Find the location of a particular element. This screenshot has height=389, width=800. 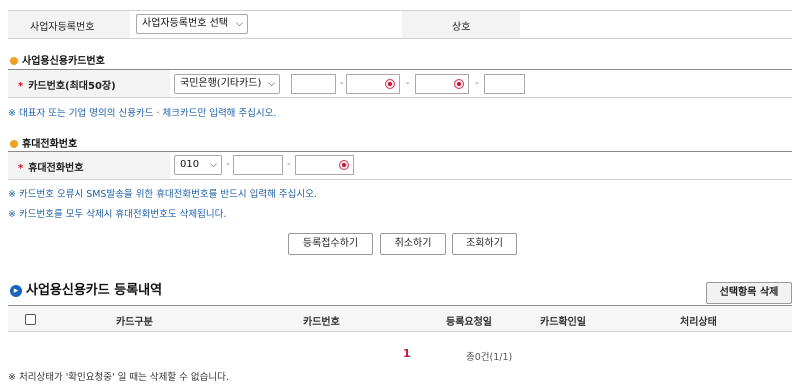

total-count: 총0건(1/1) is located at coordinates (489, 357).